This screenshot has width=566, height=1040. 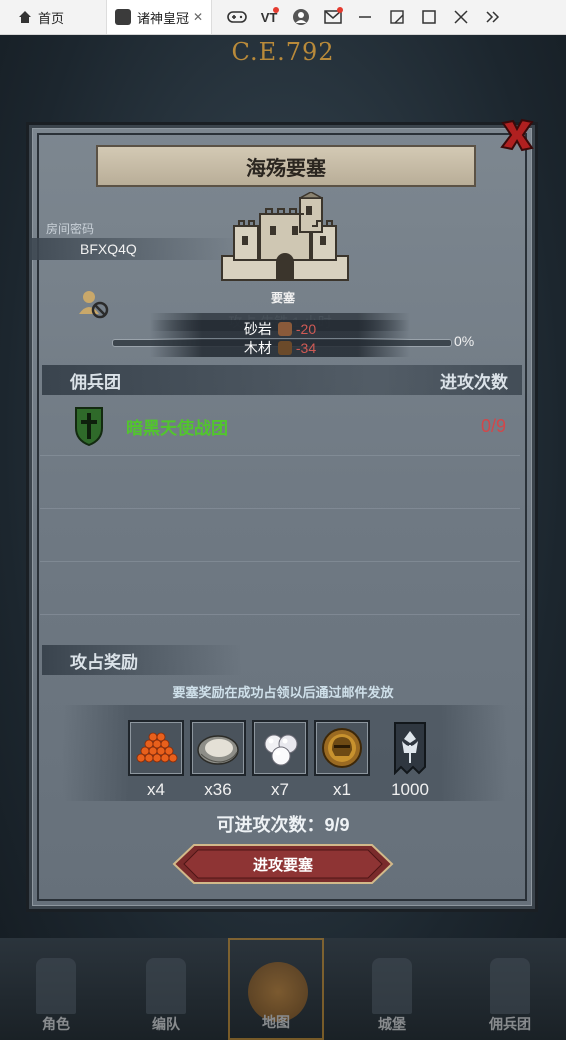 What do you see at coordinates (342, 748) in the screenshot?
I see `helmet-medal-icon` at bounding box center [342, 748].